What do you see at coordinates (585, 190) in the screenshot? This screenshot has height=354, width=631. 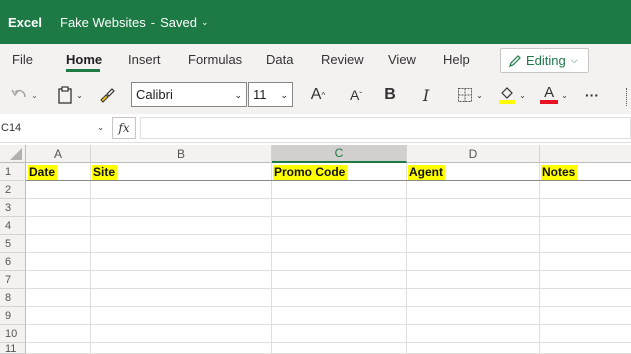 I see `cell-e2` at bounding box center [585, 190].